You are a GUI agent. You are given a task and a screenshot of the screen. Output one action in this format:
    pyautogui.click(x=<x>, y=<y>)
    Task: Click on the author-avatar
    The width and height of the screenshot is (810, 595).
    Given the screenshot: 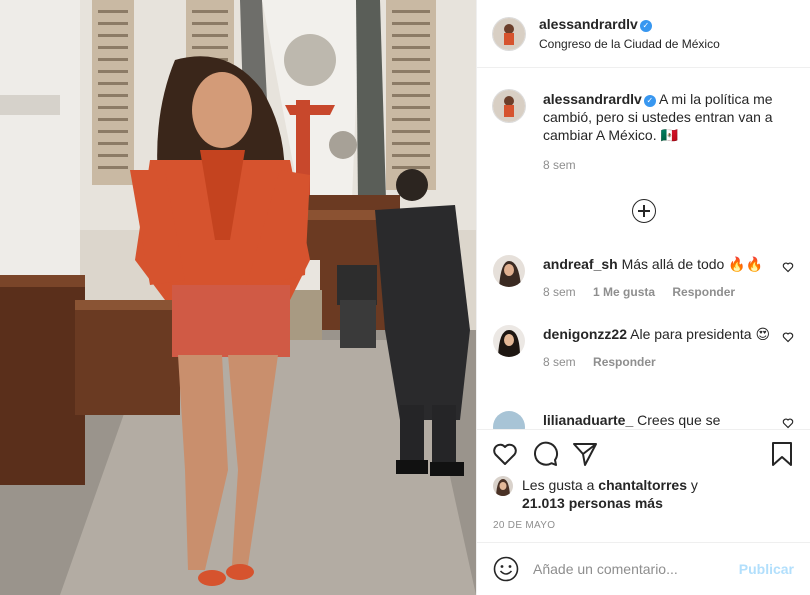 What is the action you would take?
    pyautogui.click(x=509, y=33)
    